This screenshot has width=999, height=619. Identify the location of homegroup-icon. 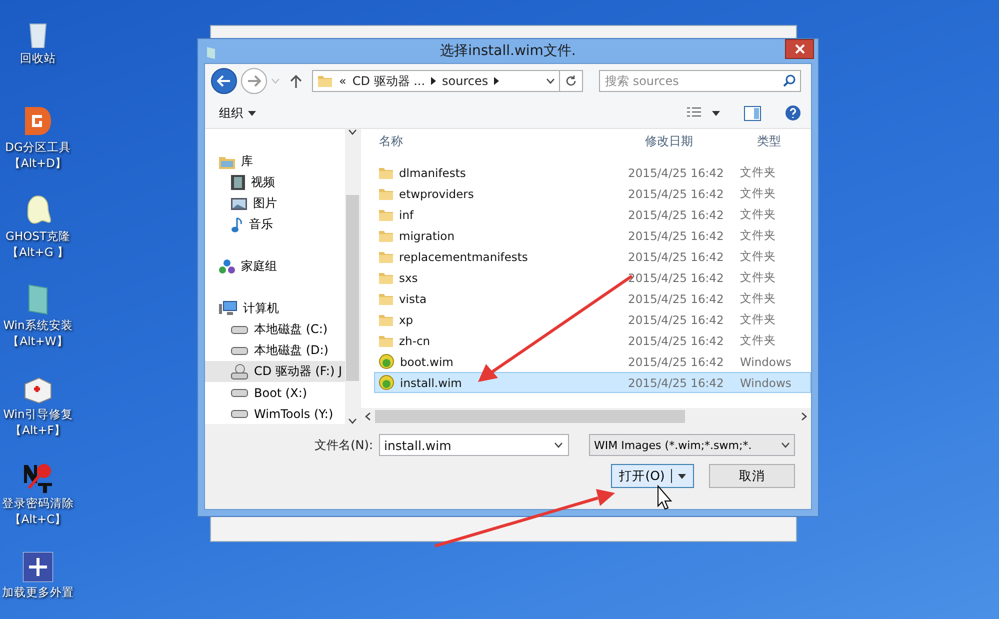
(227, 266).